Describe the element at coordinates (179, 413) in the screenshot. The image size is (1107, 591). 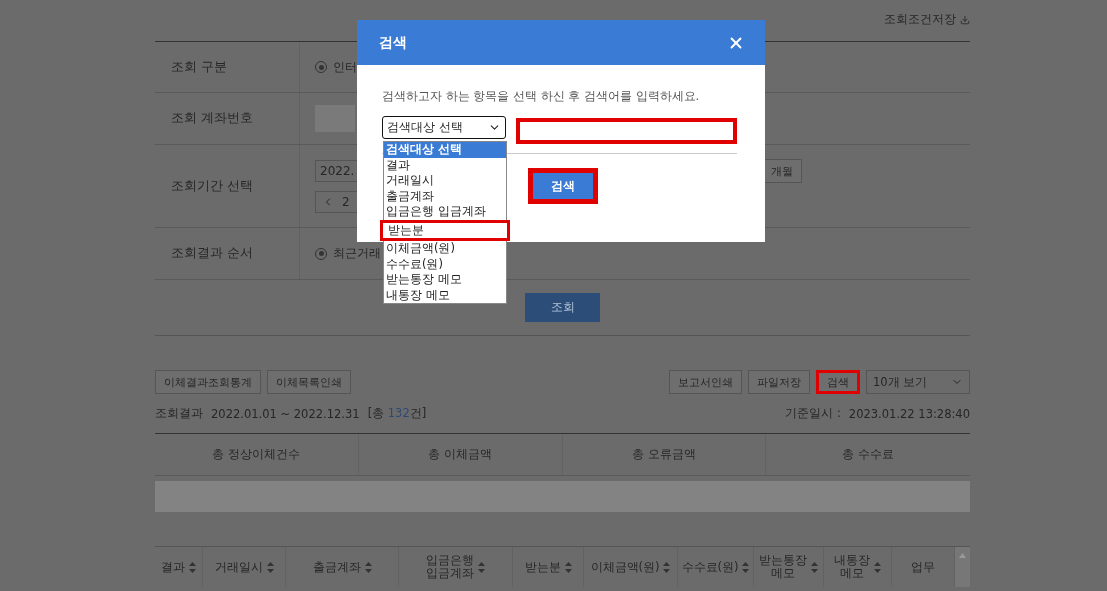
I see `result-label: 조회결과` at that location.